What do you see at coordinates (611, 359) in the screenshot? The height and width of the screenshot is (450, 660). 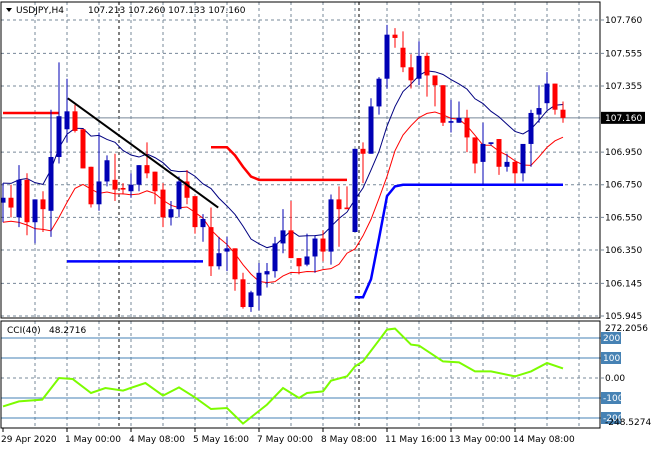 I see `cci-level-label: 100` at bounding box center [611, 359].